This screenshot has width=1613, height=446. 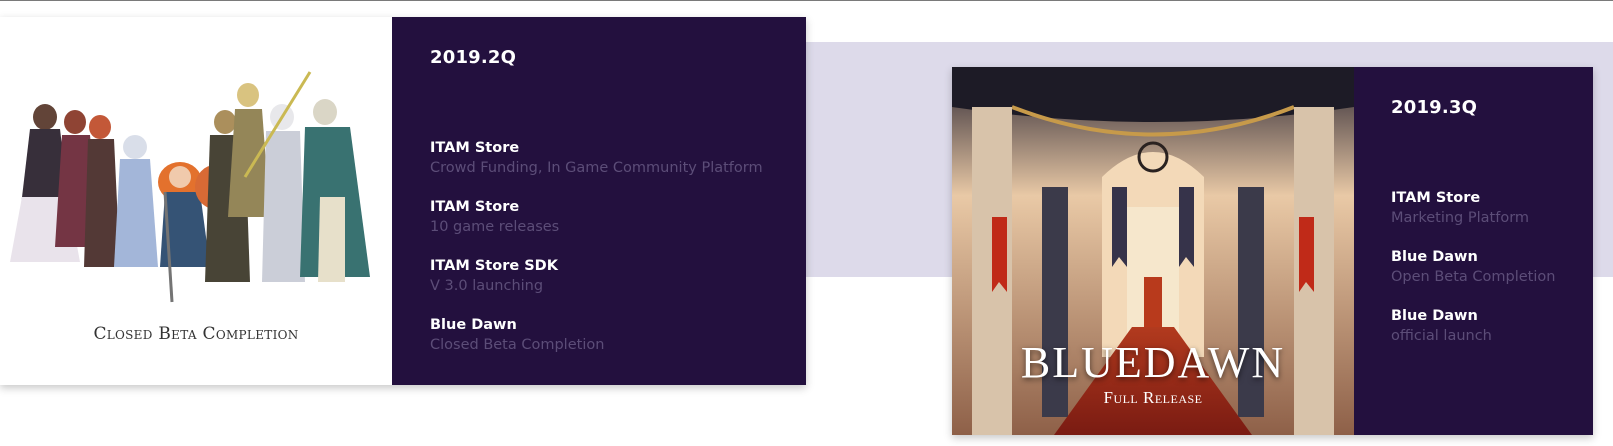 What do you see at coordinates (196, 334) in the screenshot?
I see `art-caption: Closed Beta Completion` at bounding box center [196, 334].